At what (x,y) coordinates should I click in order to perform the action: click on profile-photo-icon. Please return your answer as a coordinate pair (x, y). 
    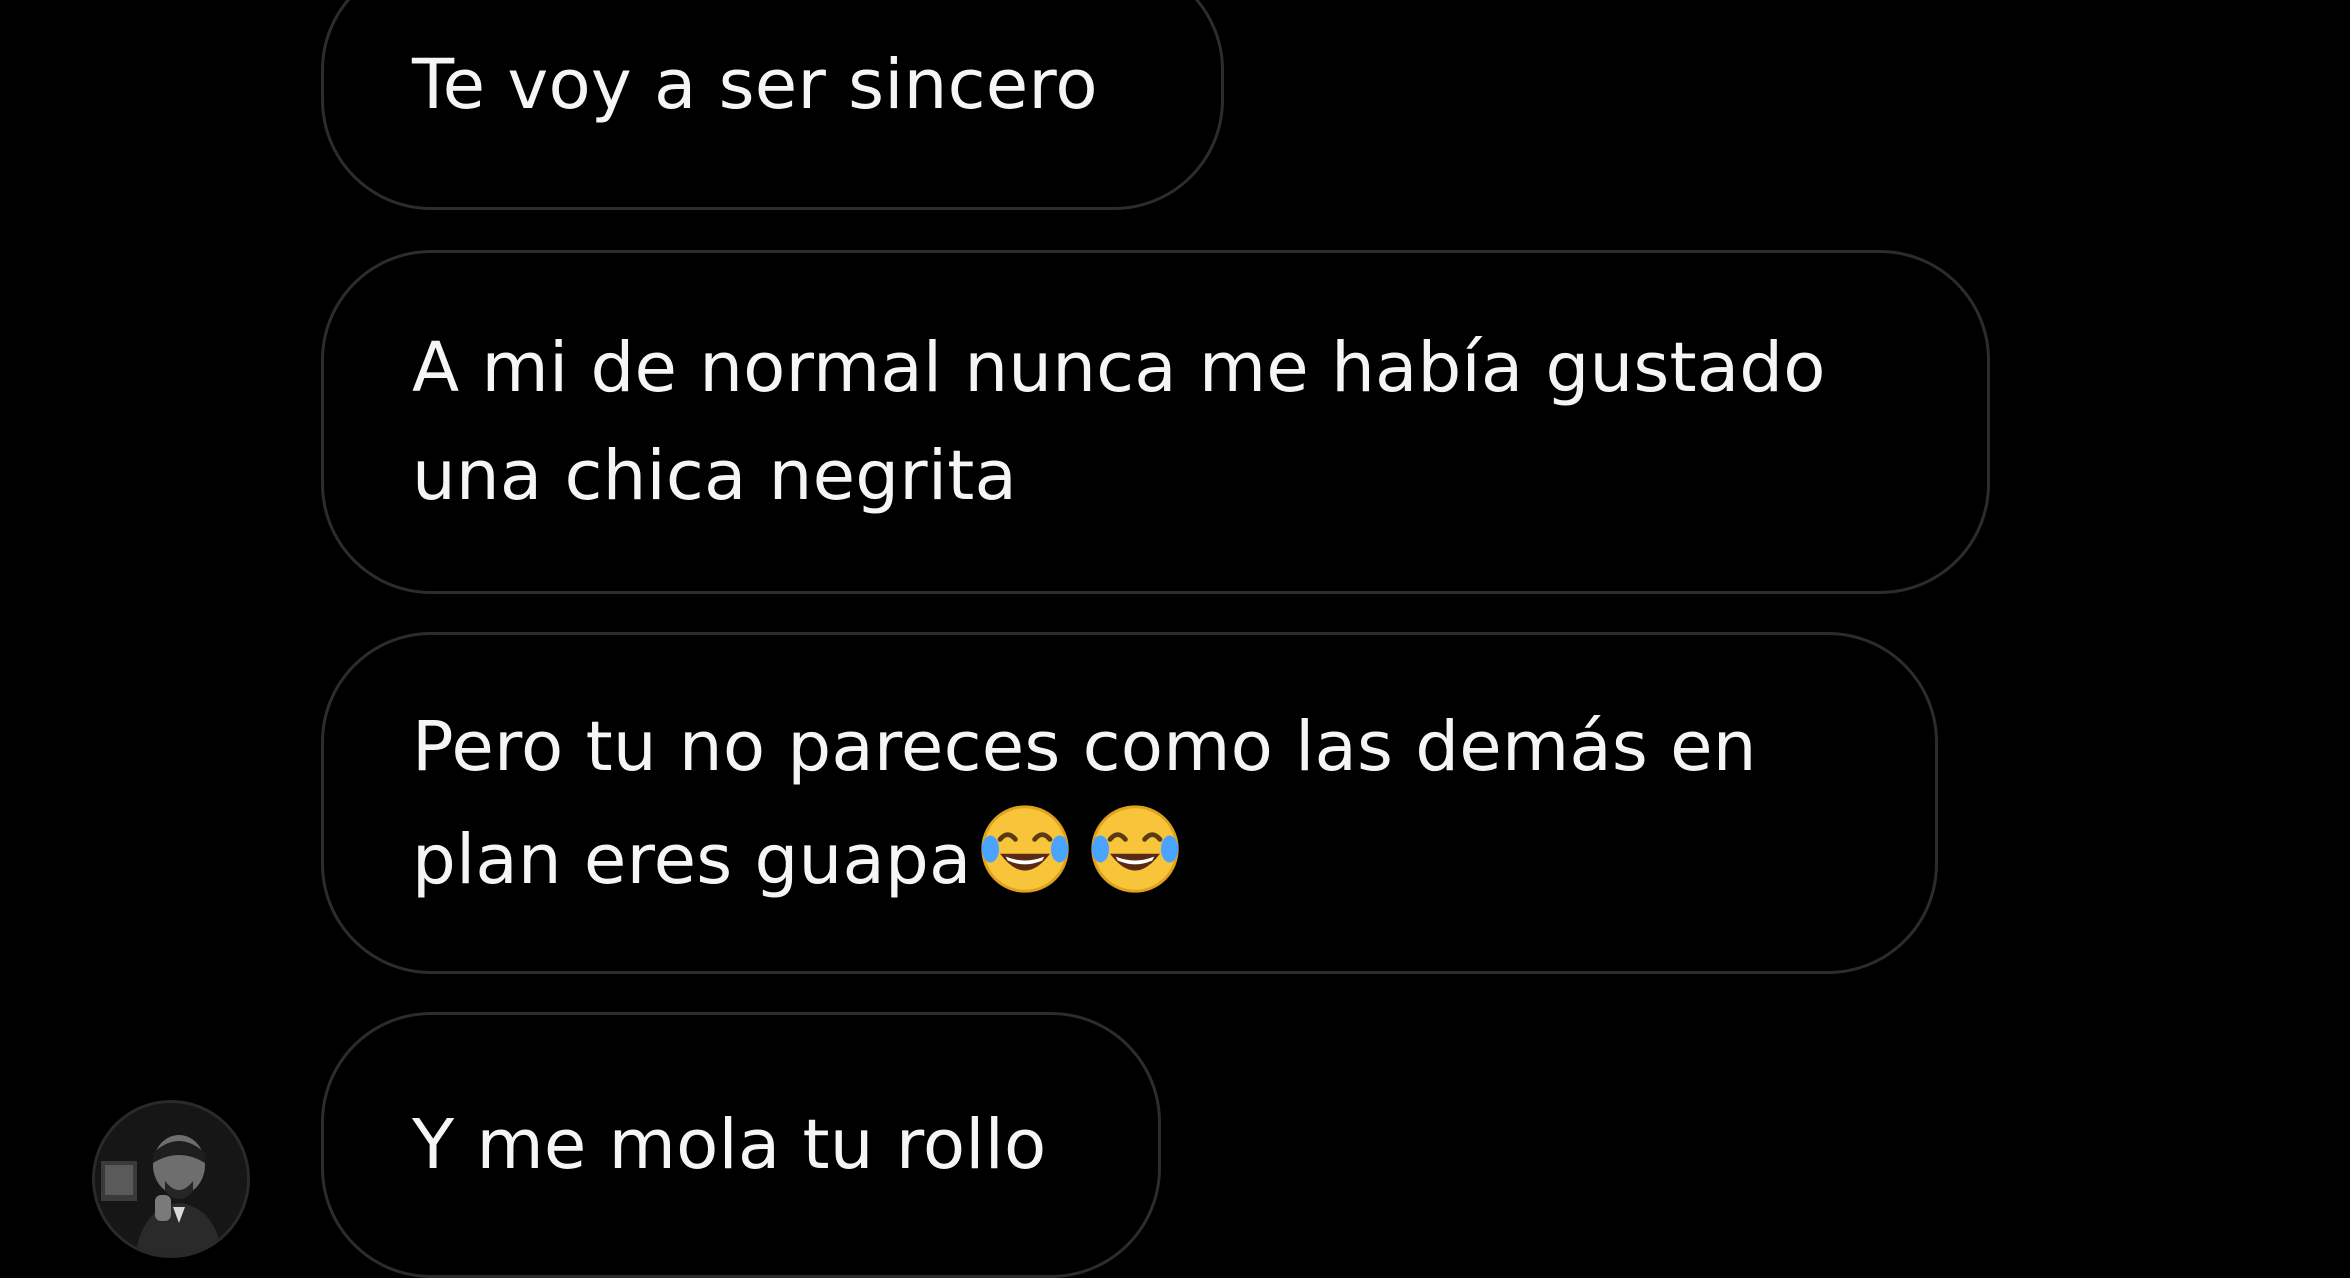
    Looking at the image, I should click on (171, 1179).